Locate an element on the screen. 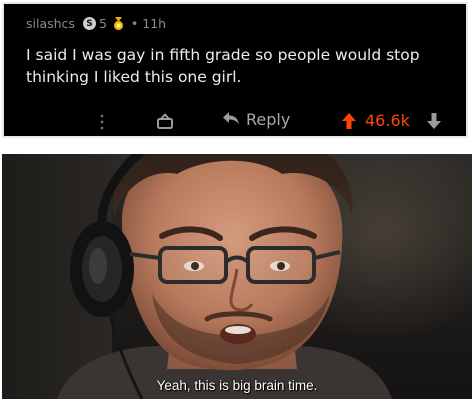  timestamp: 11h is located at coordinates (154, 23).